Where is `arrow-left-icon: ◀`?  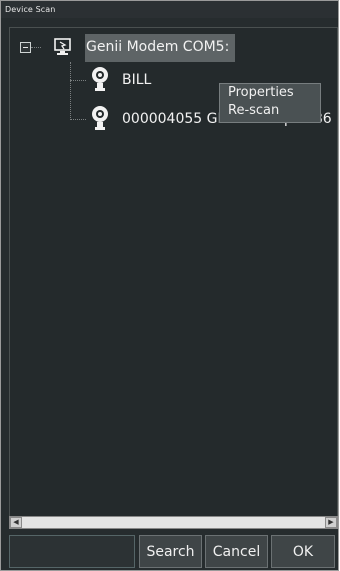 arrow-left-icon: ◀ is located at coordinates (16, 522).